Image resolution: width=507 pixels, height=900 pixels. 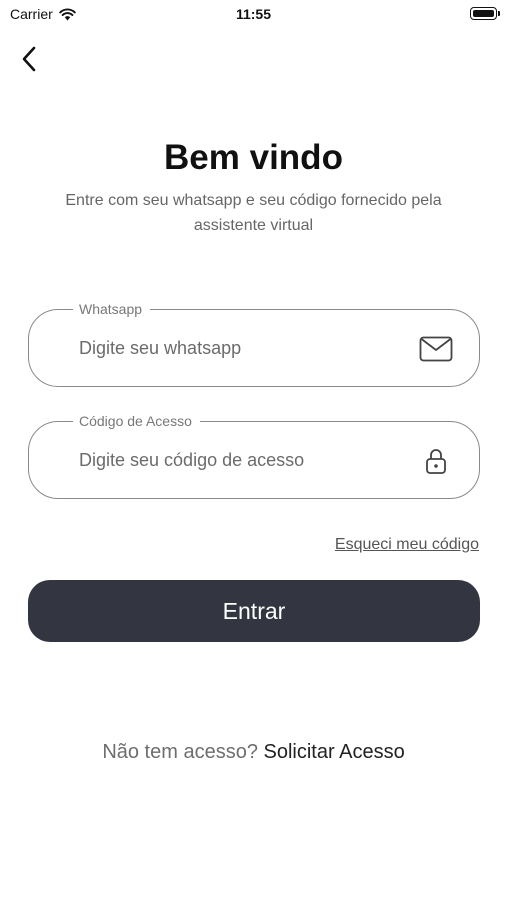 I want to click on status-time: 11:55, so click(x=253, y=14).